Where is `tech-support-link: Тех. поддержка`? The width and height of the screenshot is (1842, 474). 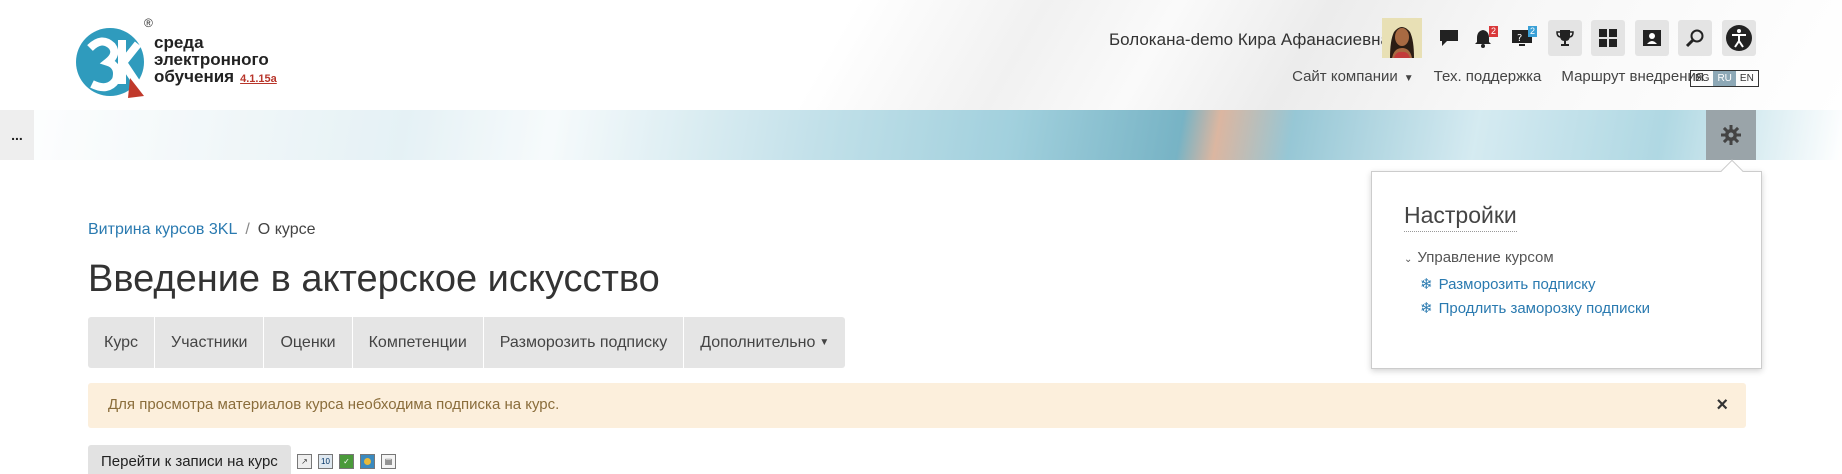 tech-support-link: Тех. поддержка is located at coordinates (1488, 76).